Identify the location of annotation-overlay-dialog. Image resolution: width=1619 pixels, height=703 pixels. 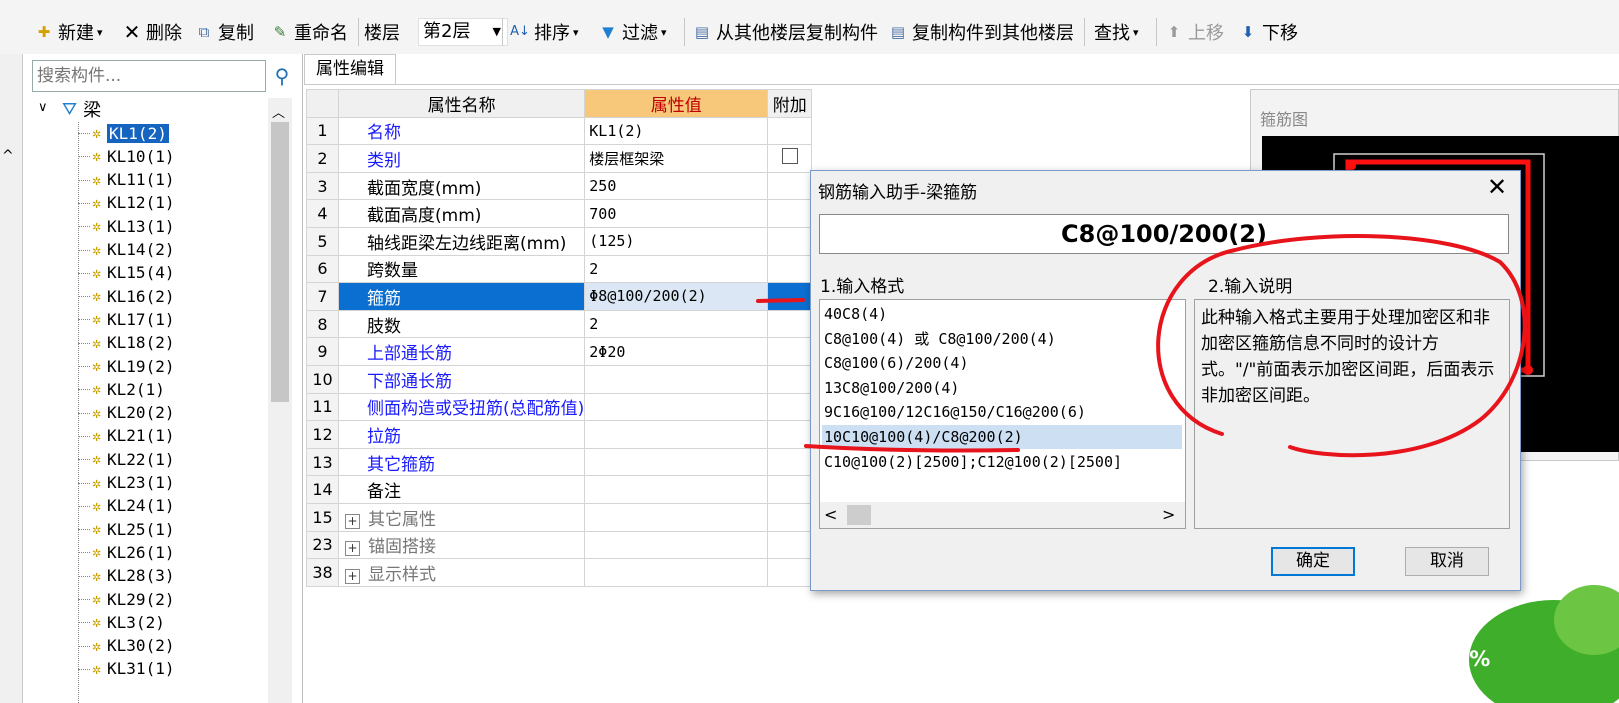
(1165, 346).